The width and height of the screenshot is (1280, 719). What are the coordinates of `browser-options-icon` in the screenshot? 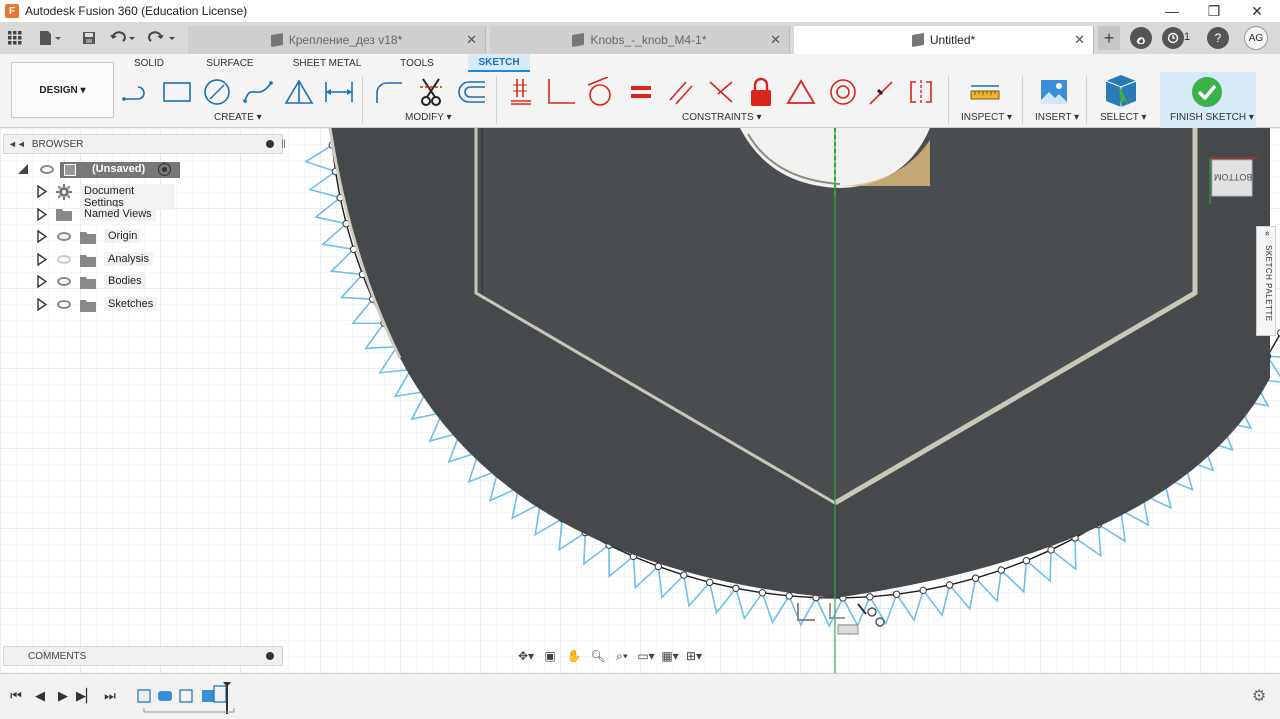 It's located at (270, 144).